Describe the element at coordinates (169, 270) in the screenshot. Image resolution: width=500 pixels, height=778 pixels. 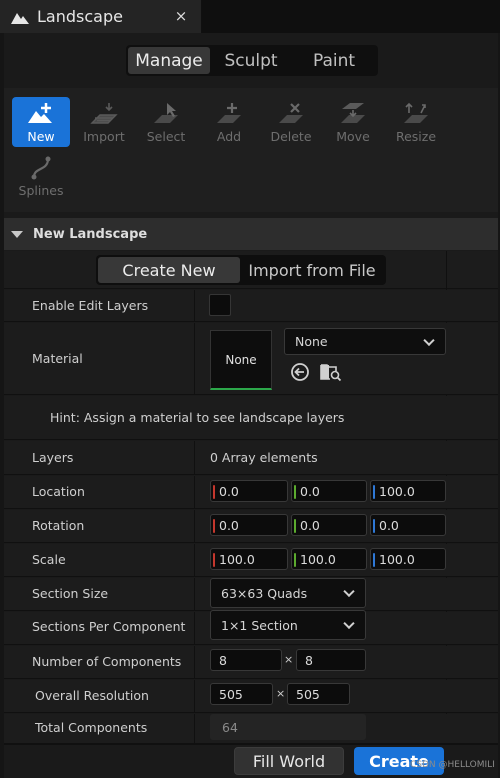
I see `option-create-new: Create New` at that location.